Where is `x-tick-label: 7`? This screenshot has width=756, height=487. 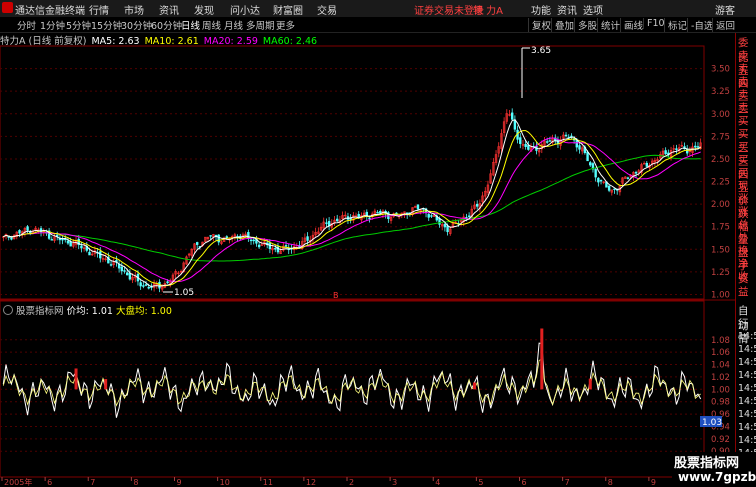 x-tick-label: 7 is located at coordinates (567, 482).